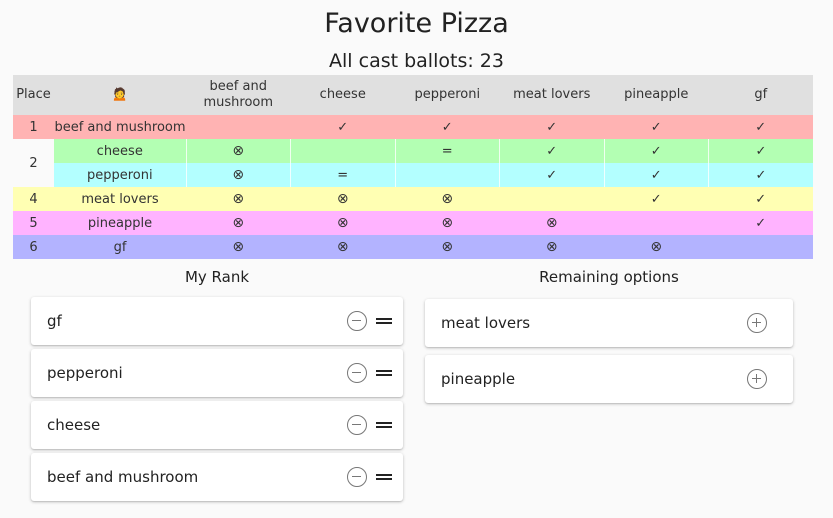  I want to click on place-cell: 2, so click(33, 163).